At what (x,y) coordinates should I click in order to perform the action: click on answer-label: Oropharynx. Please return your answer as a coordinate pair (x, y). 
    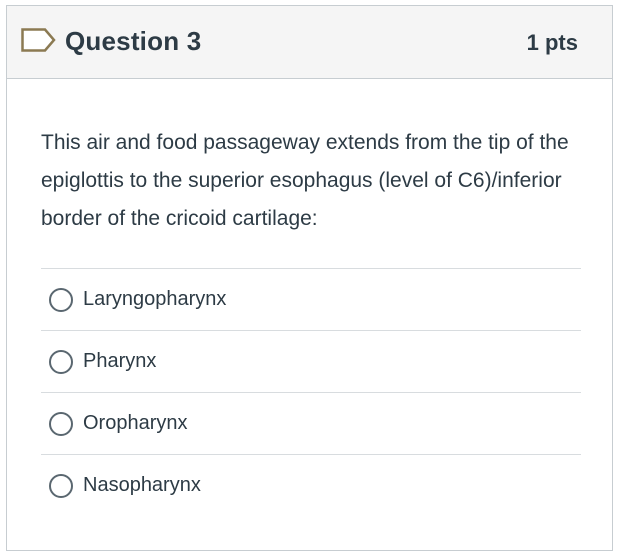
    Looking at the image, I should click on (135, 423).